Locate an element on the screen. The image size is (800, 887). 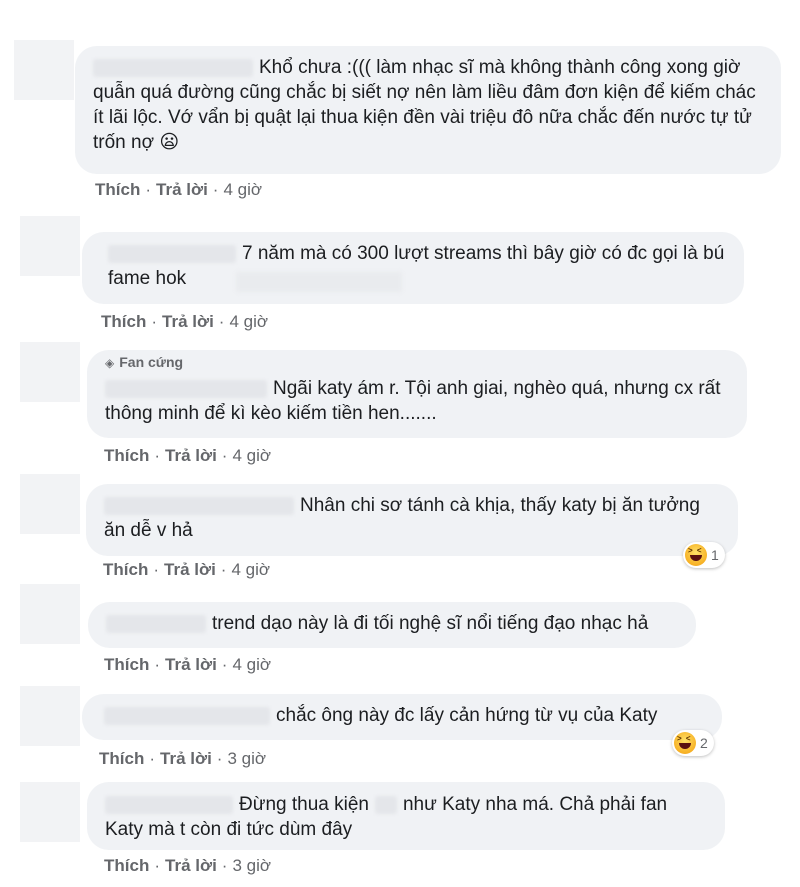
fan-badge: ◈ Fan cứng is located at coordinates (417, 362).